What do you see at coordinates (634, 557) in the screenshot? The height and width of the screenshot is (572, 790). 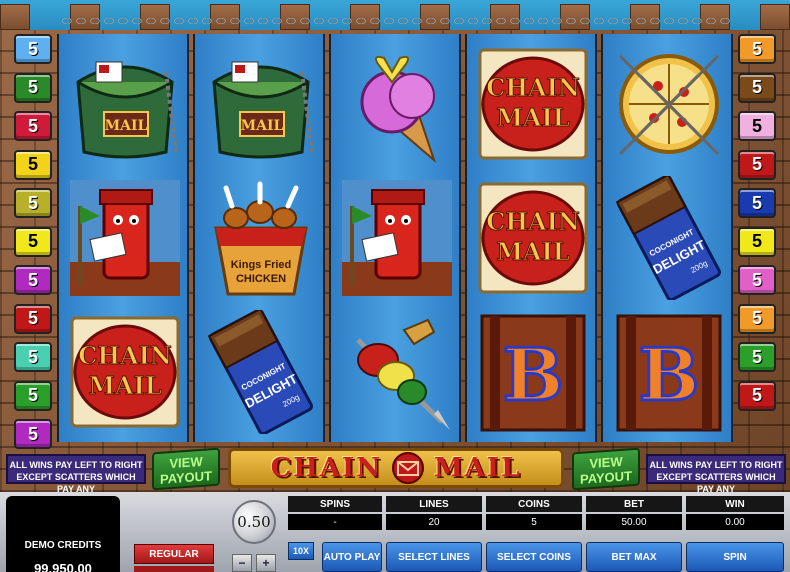 I see `bet-max-button: BET MAX` at bounding box center [634, 557].